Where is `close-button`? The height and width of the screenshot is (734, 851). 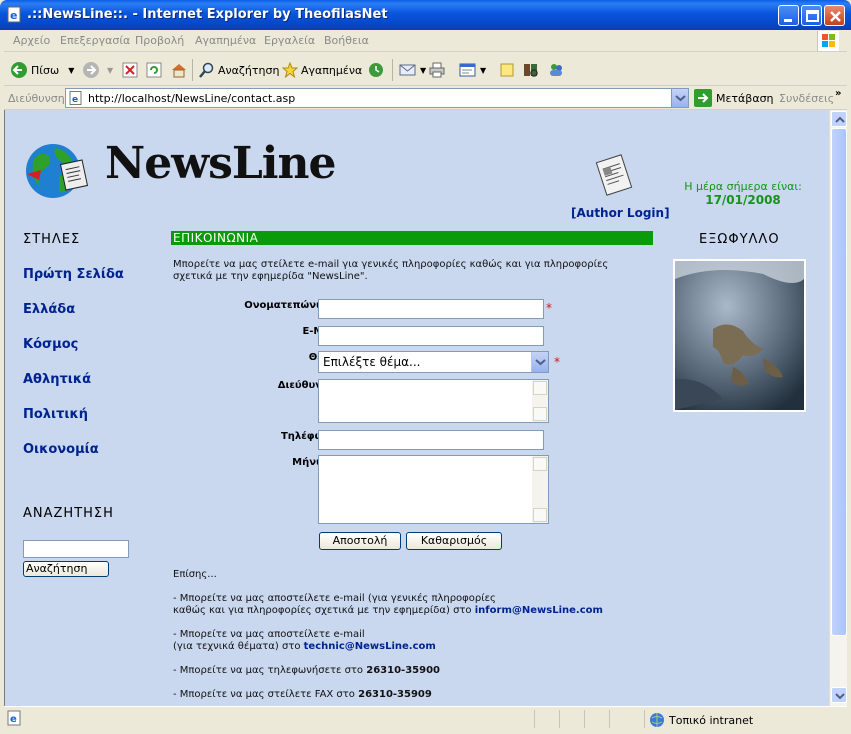
close-button is located at coordinates (834, 15).